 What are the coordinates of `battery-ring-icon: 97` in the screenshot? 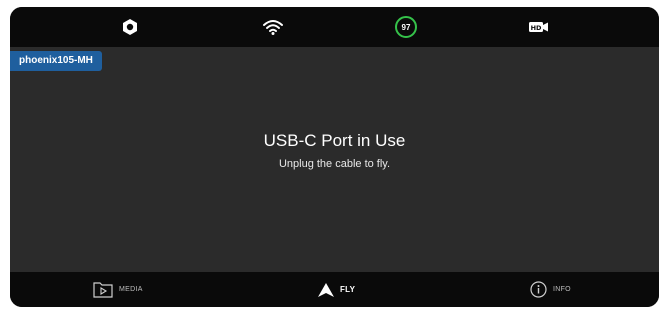 It's located at (406, 27).